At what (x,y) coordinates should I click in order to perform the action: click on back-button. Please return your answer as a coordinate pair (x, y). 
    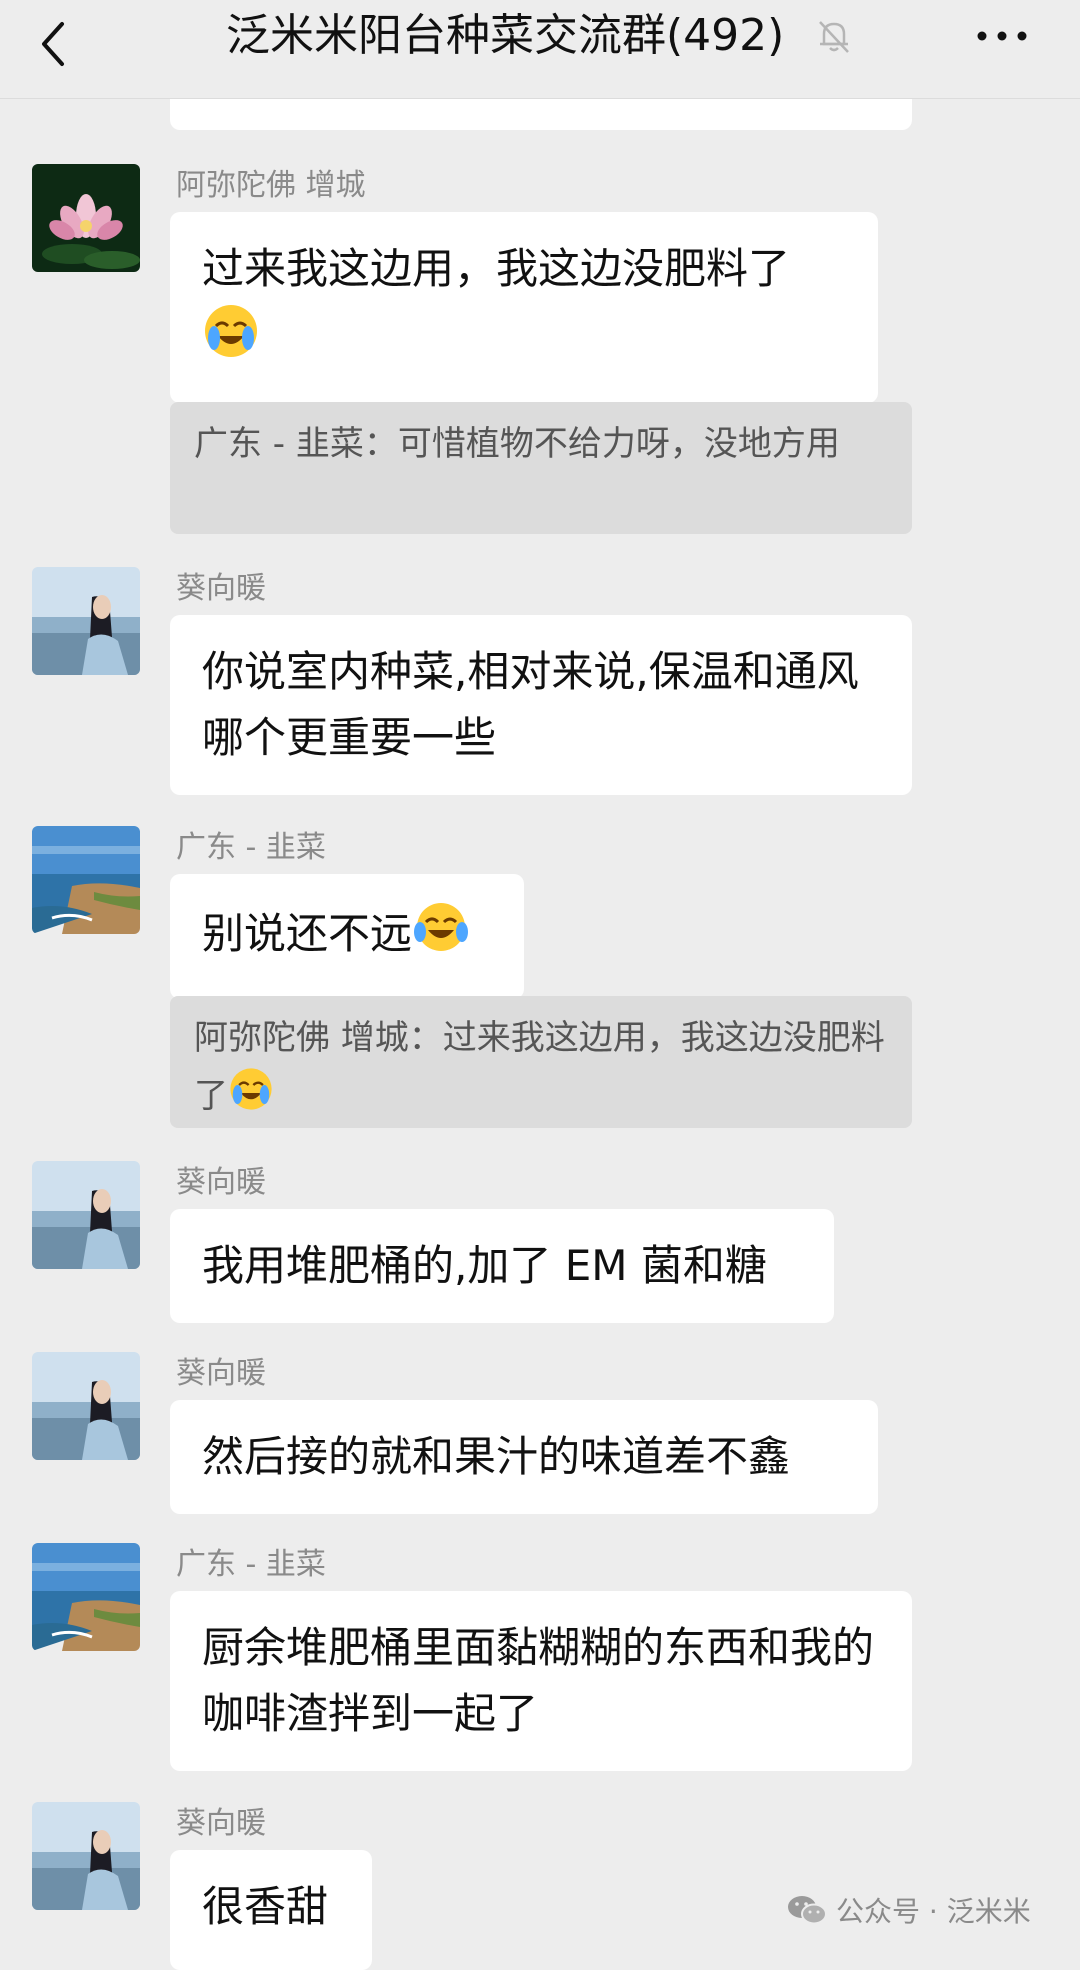
    Looking at the image, I should click on (58, 45).